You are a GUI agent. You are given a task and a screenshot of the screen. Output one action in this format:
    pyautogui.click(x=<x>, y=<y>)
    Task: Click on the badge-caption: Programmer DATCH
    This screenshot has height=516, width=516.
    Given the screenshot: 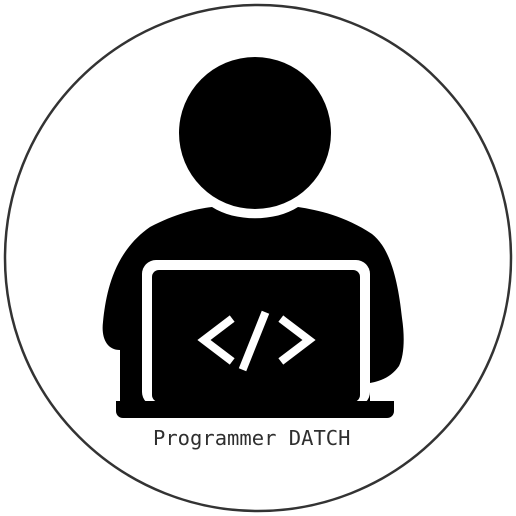 What is the action you would take?
    pyautogui.click(x=252, y=438)
    